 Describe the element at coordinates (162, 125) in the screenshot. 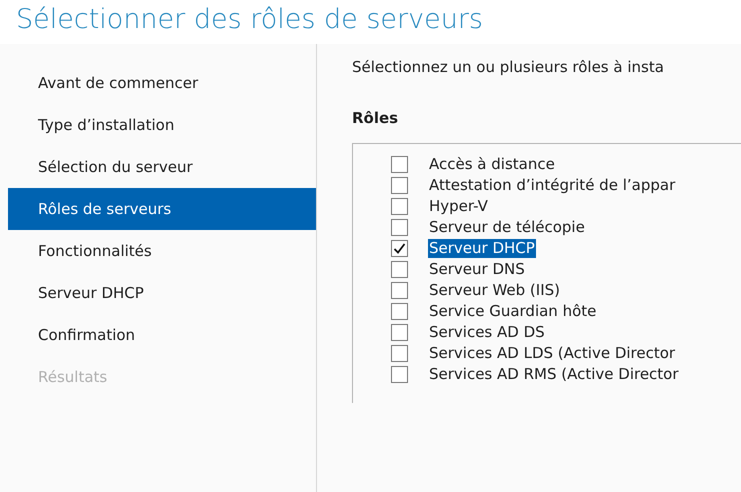

I see `sidebar-item: Type d’installation` at that location.